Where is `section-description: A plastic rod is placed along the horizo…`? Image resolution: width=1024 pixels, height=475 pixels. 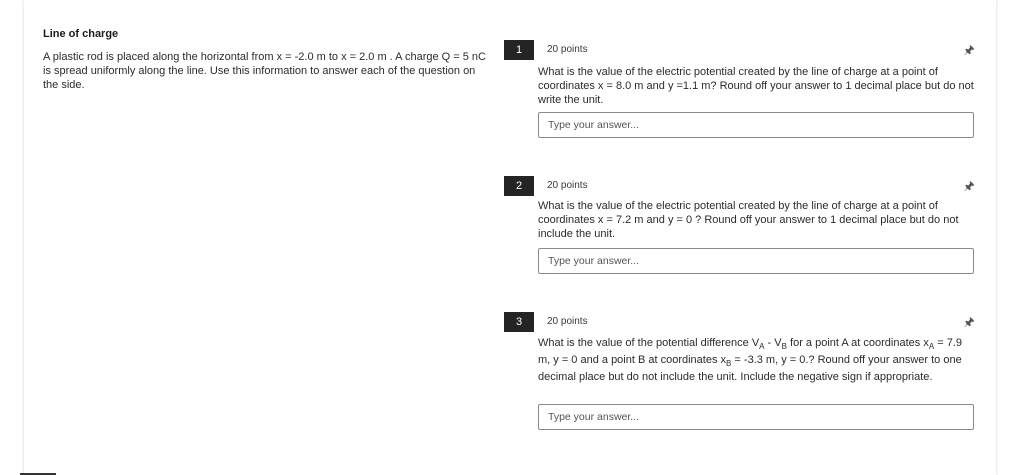
section-description: A plastic rod is placed along the horizo… is located at coordinates (264, 71).